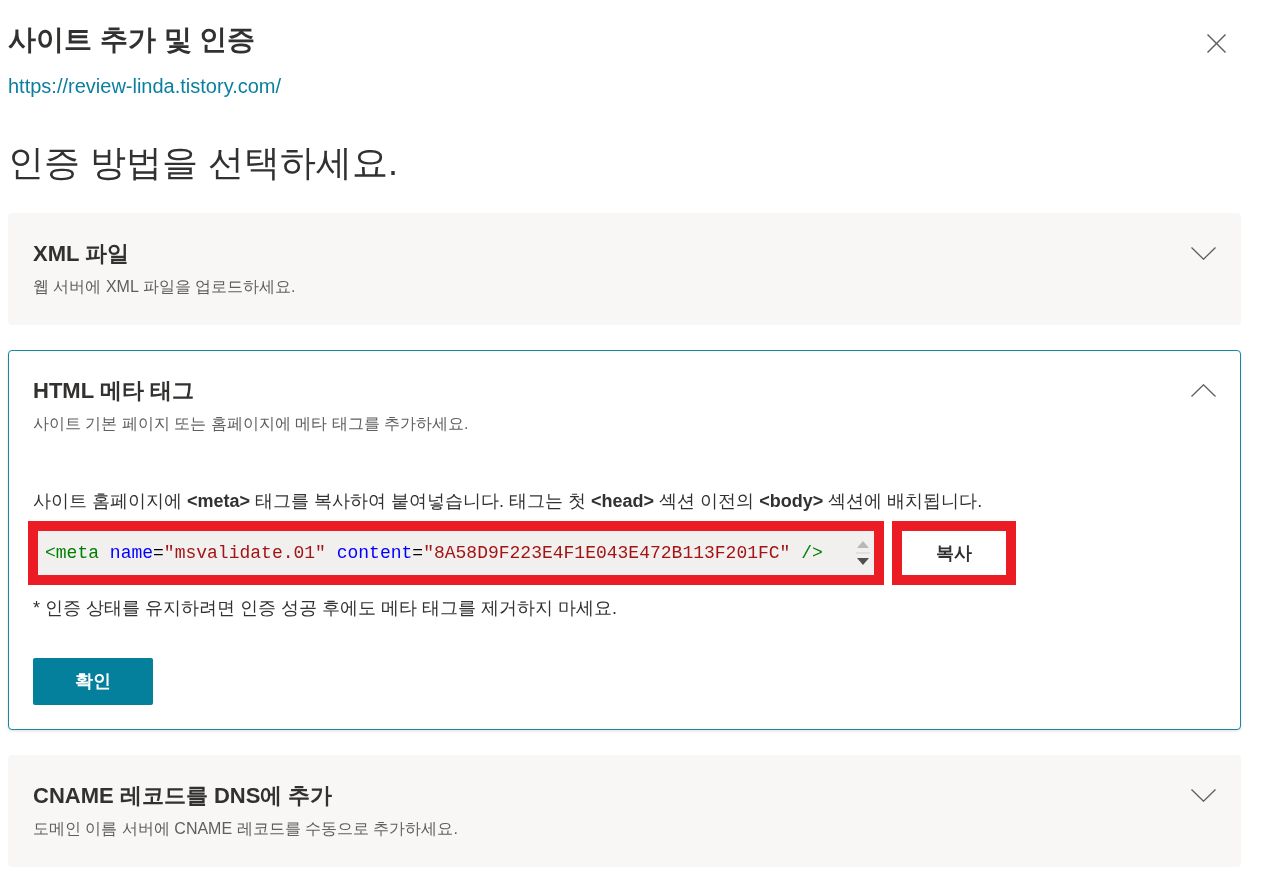 This screenshot has height=871, width=1262. Describe the element at coordinates (132, 40) in the screenshot. I see `dialog-title: 사이트 추가 및 인증` at that location.